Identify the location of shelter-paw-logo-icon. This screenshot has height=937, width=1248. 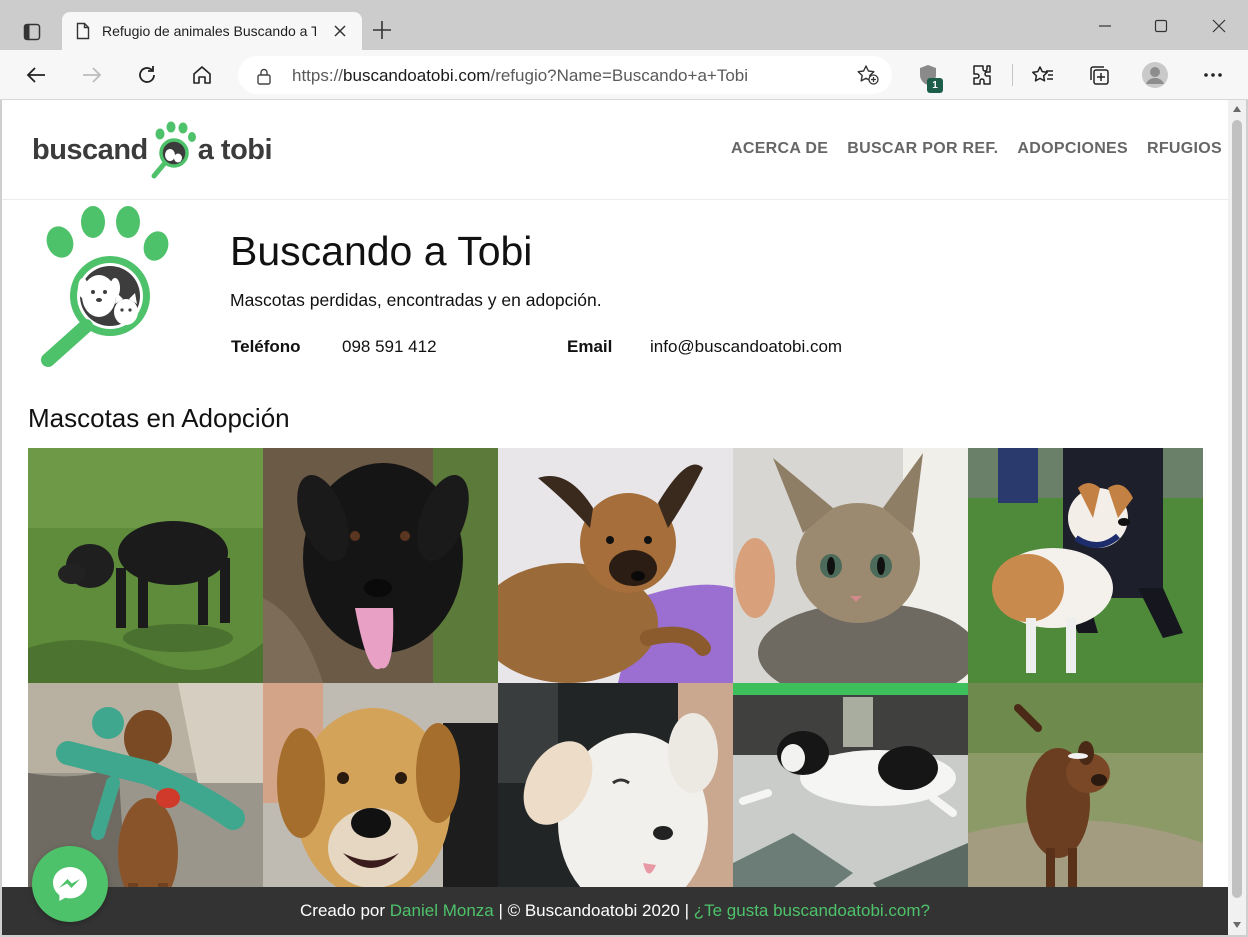
(105, 286).